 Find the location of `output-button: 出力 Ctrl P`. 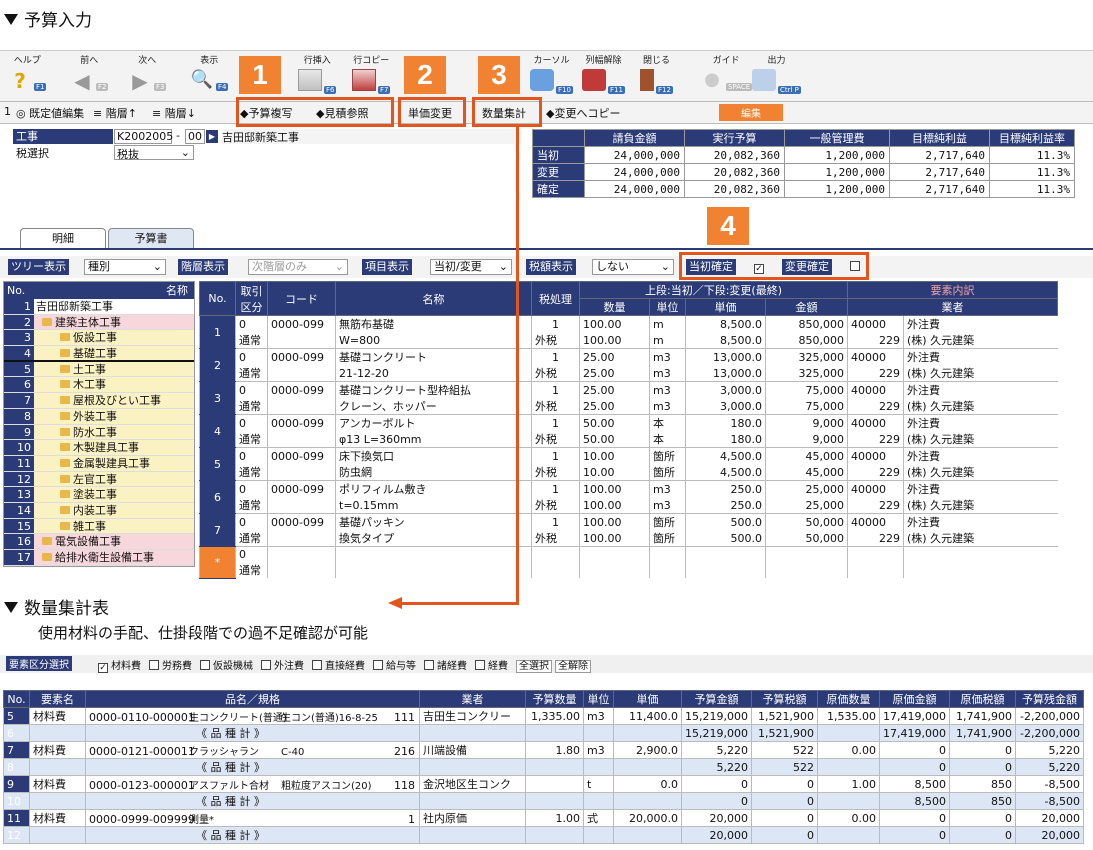

output-button: 出力 Ctrl P is located at coordinates (776, 73).